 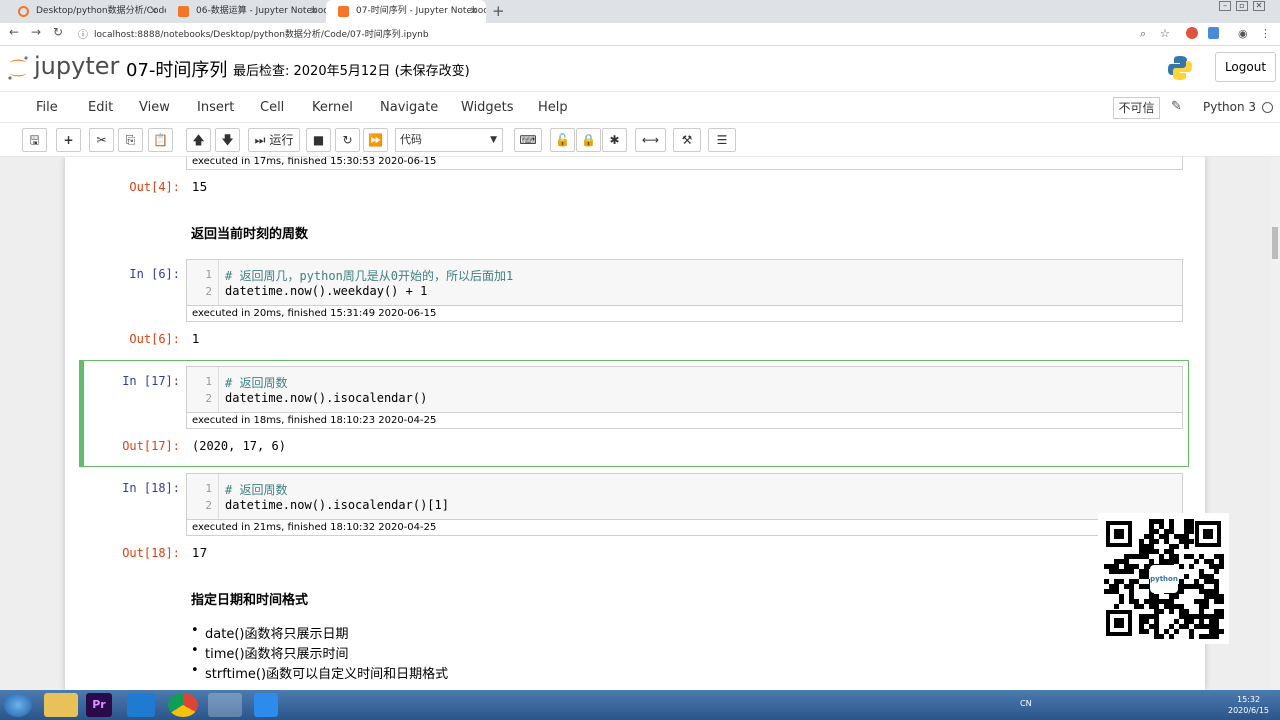 What do you see at coordinates (498, 11) in the screenshot?
I see `new-tab-button: +` at bounding box center [498, 11].